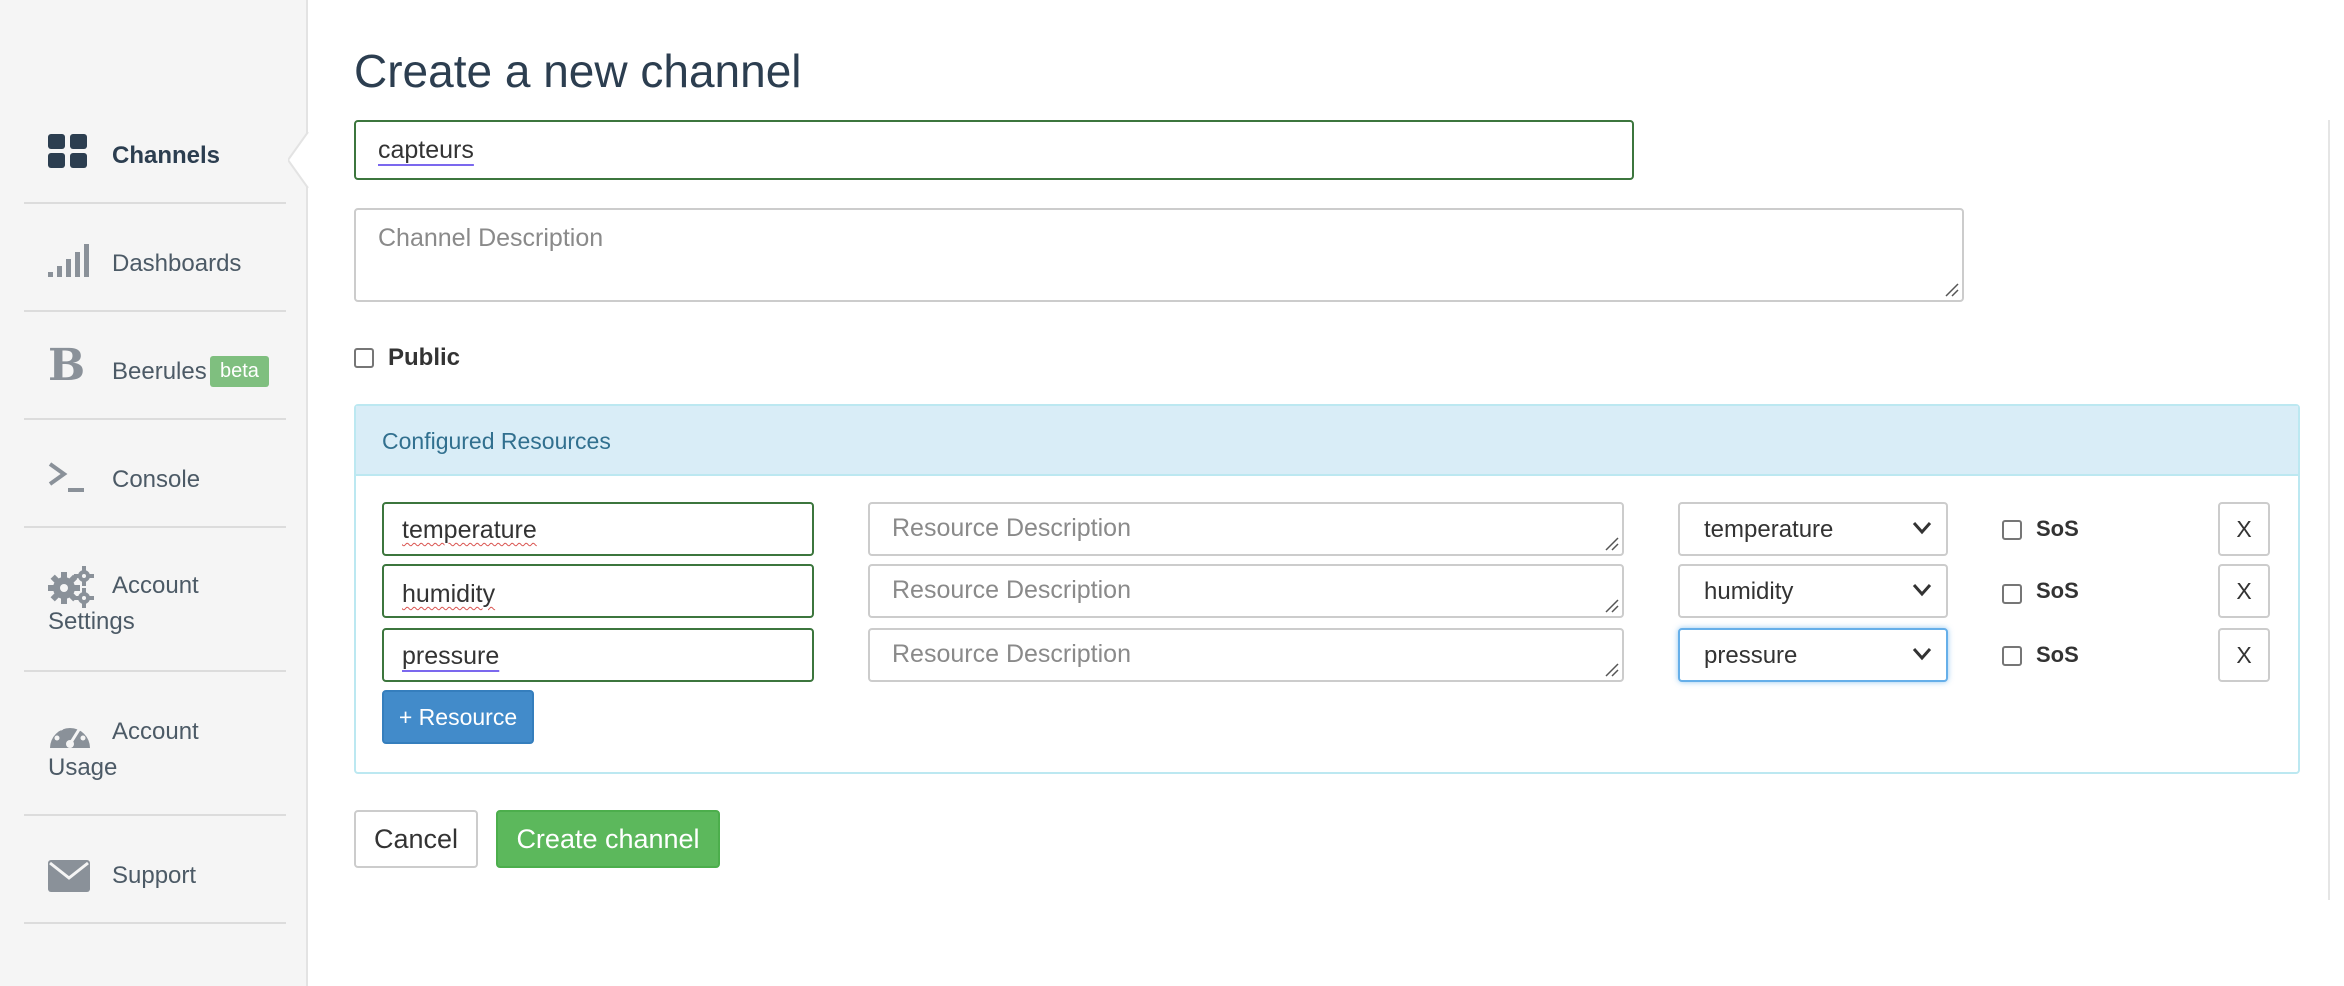  What do you see at coordinates (416, 839) in the screenshot?
I see `cancel-button: Cancel` at bounding box center [416, 839].